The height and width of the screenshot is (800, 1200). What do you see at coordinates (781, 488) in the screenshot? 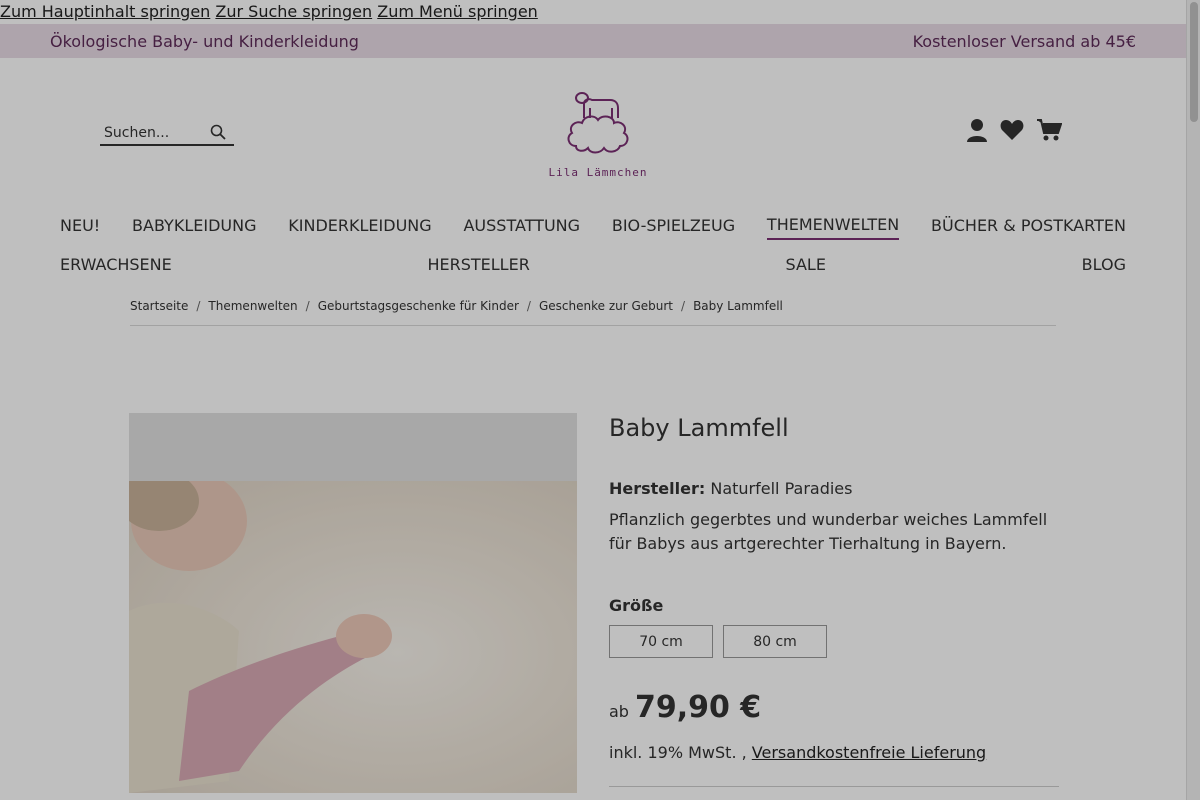
I see `product-maker-value: Naturfell Paradies` at bounding box center [781, 488].